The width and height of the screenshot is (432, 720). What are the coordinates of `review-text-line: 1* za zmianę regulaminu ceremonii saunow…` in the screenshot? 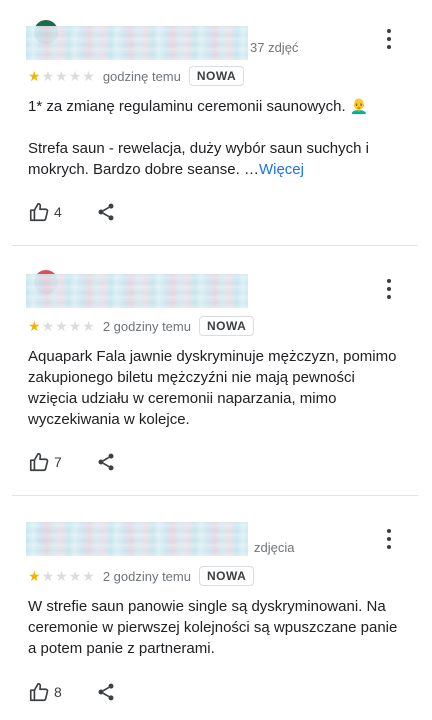 It's located at (187, 106).